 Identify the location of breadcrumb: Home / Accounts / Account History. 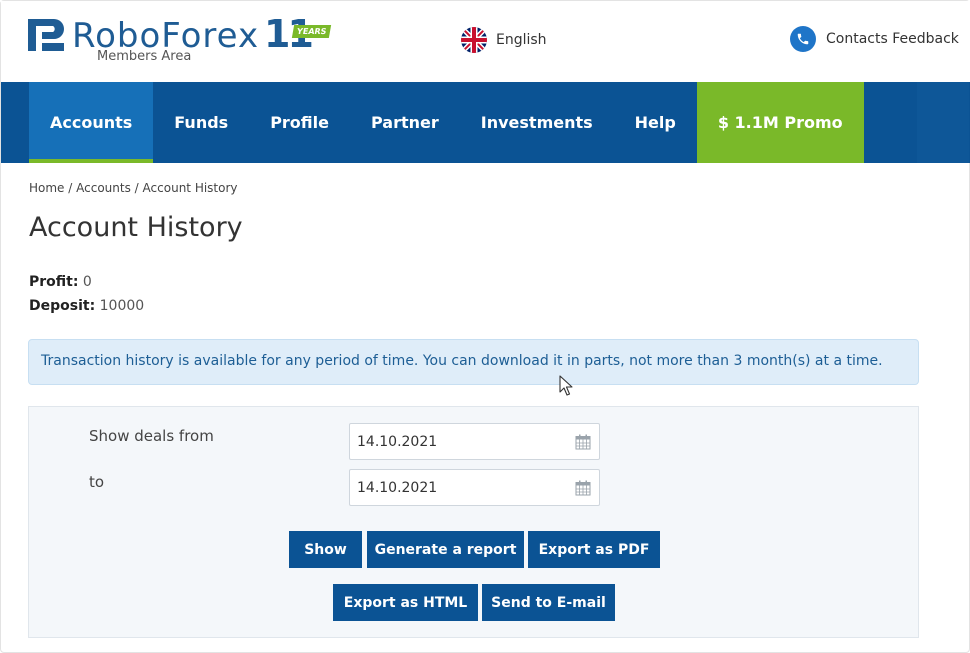
(133, 188).